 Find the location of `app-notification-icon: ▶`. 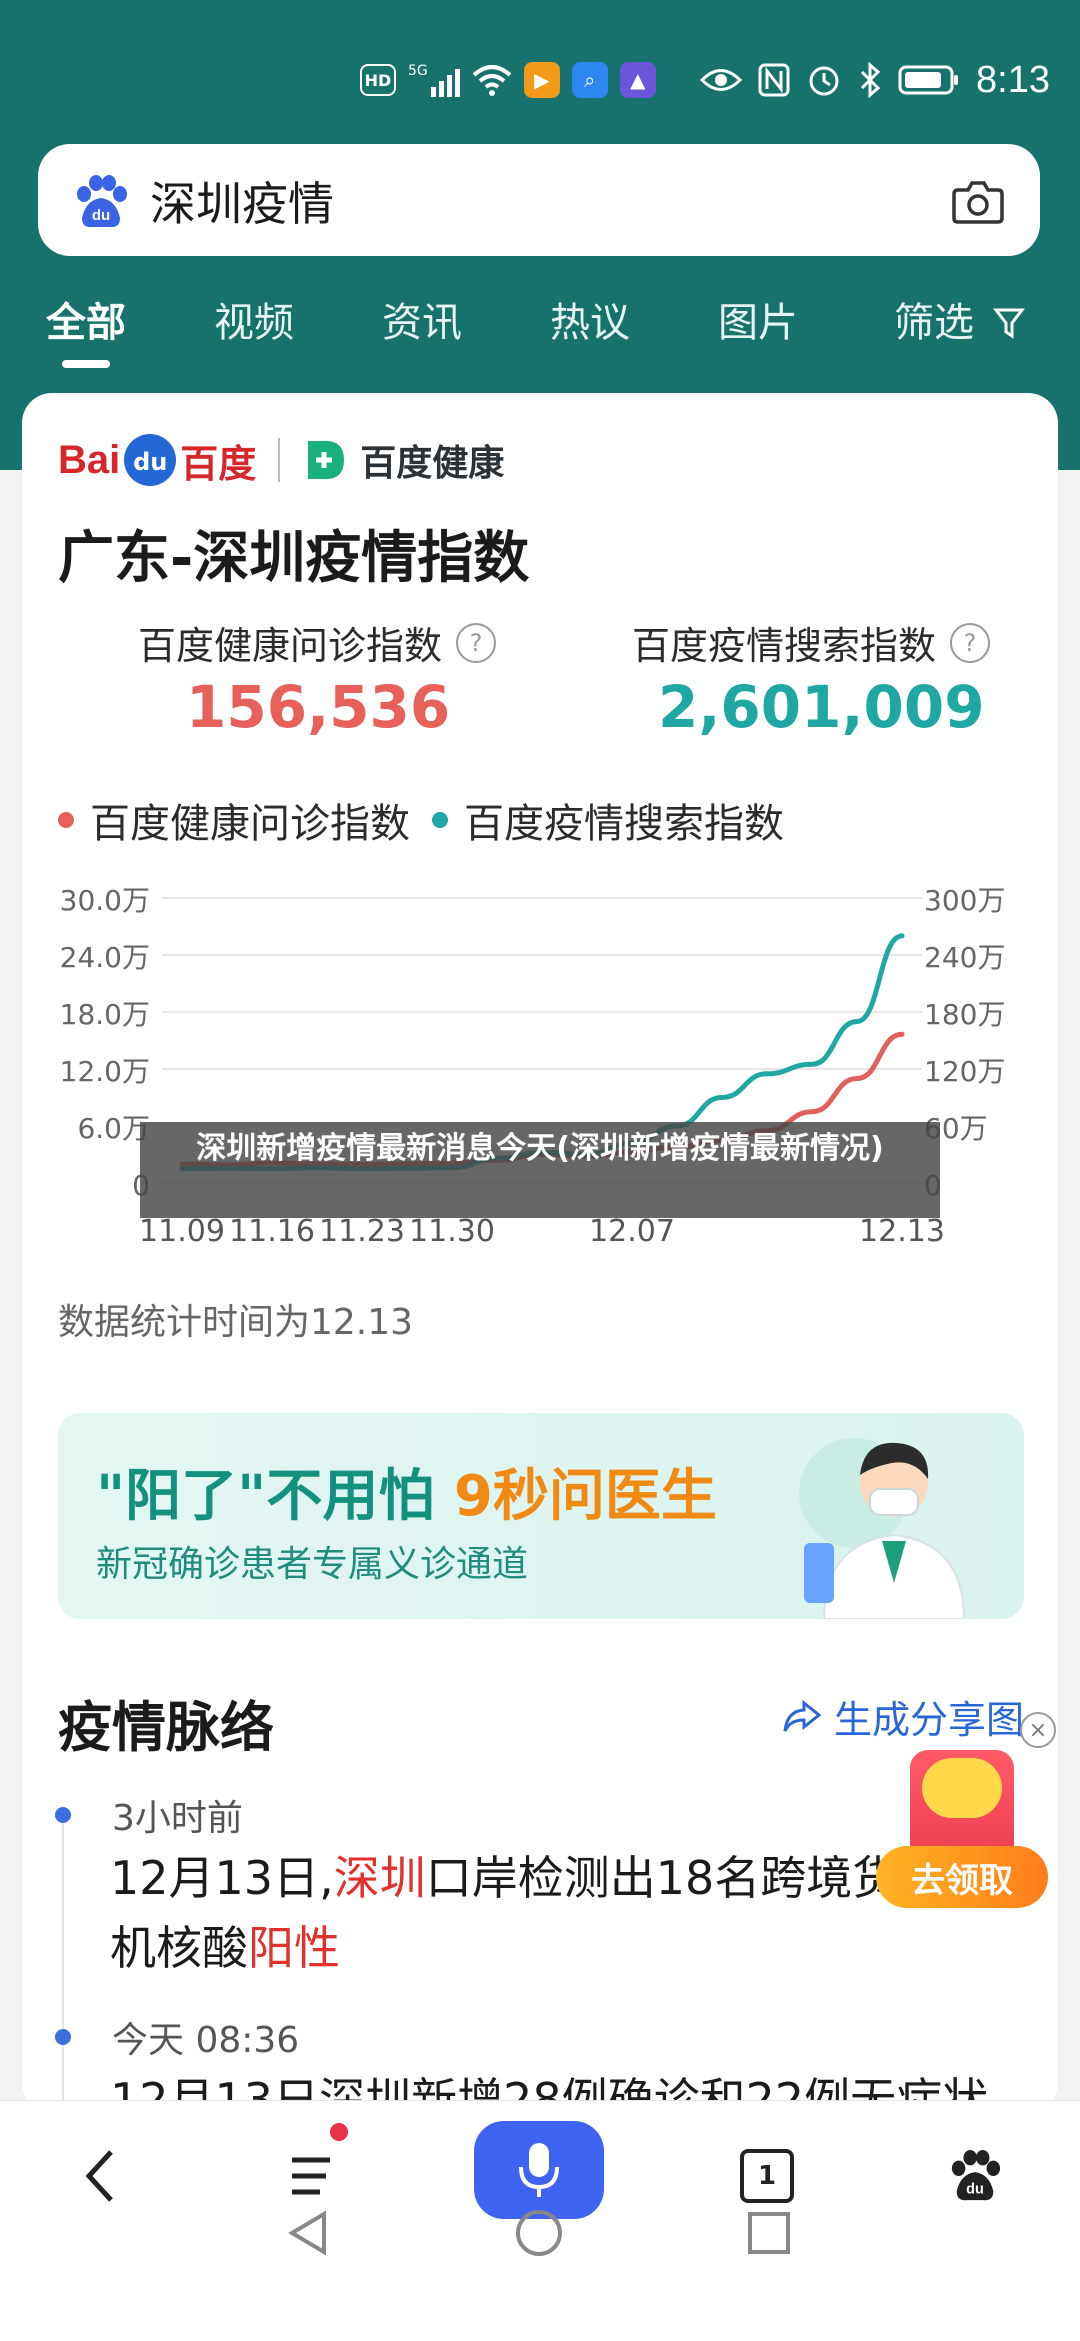

app-notification-icon: ▶ is located at coordinates (541, 80).